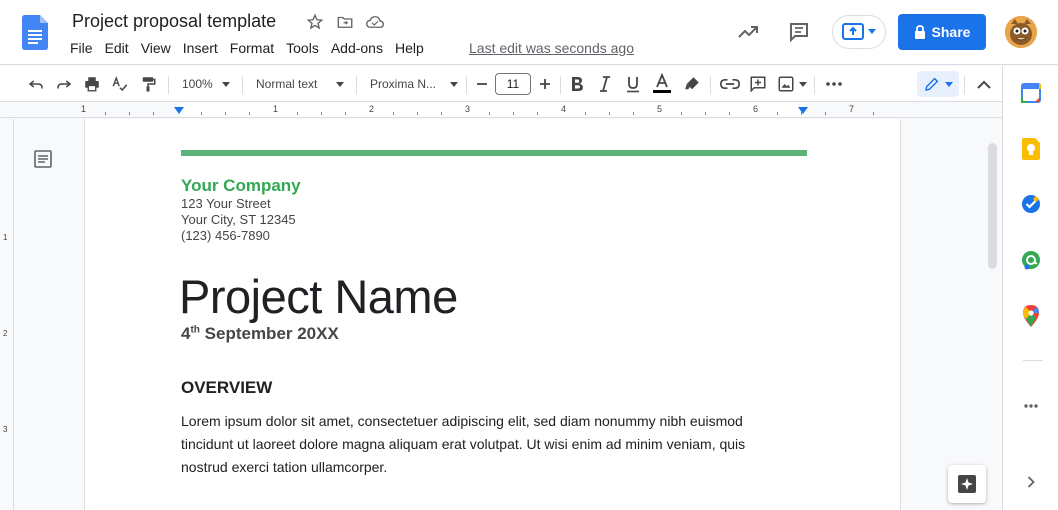 Image resolution: width=1058 pixels, height=510 pixels. Describe the element at coordinates (372, 109) in the screenshot. I see `ruler-number: 2` at that location.